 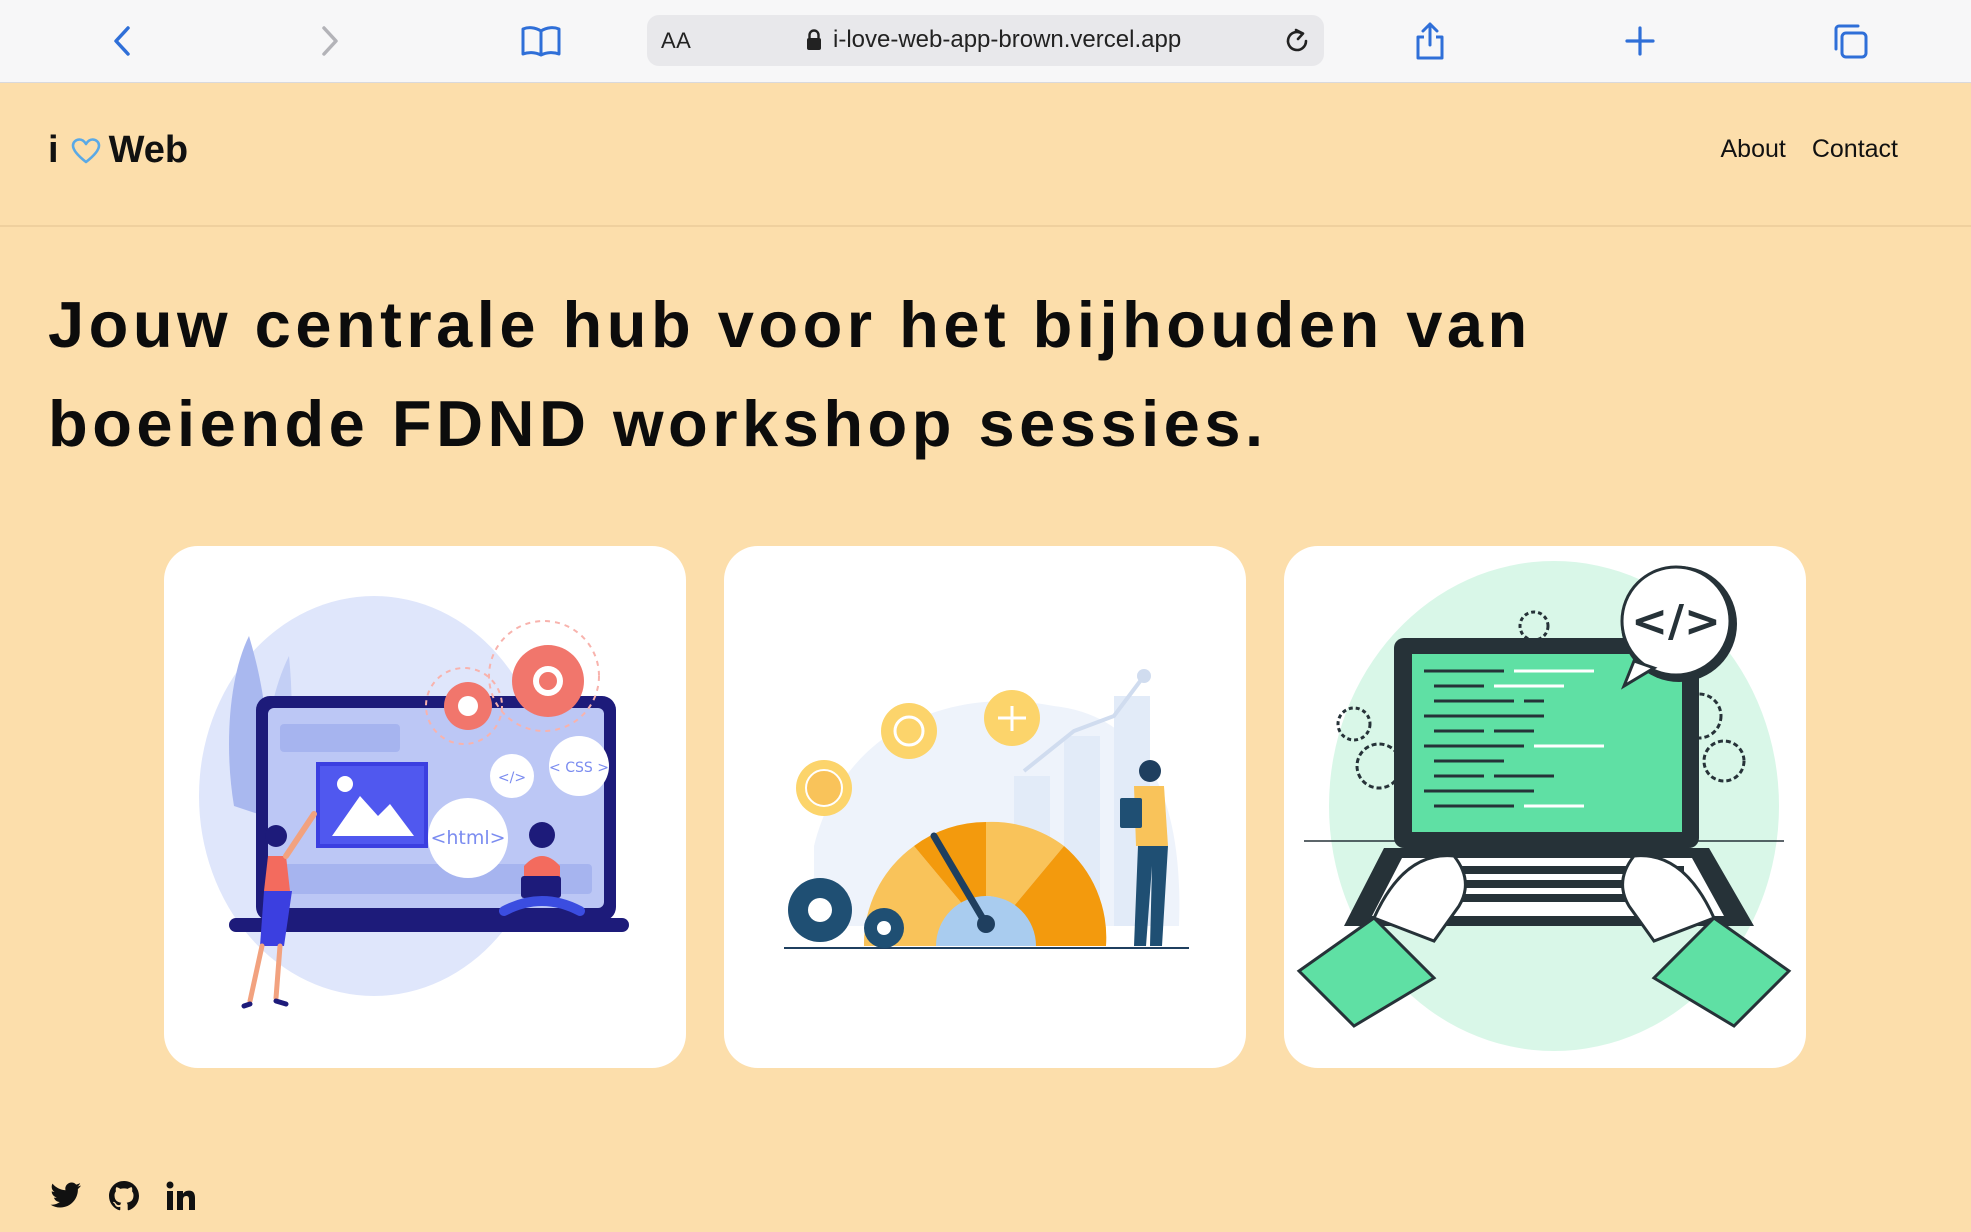 What do you see at coordinates (512, 778) in the screenshot?
I see `code-badge: </>` at bounding box center [512, 778].